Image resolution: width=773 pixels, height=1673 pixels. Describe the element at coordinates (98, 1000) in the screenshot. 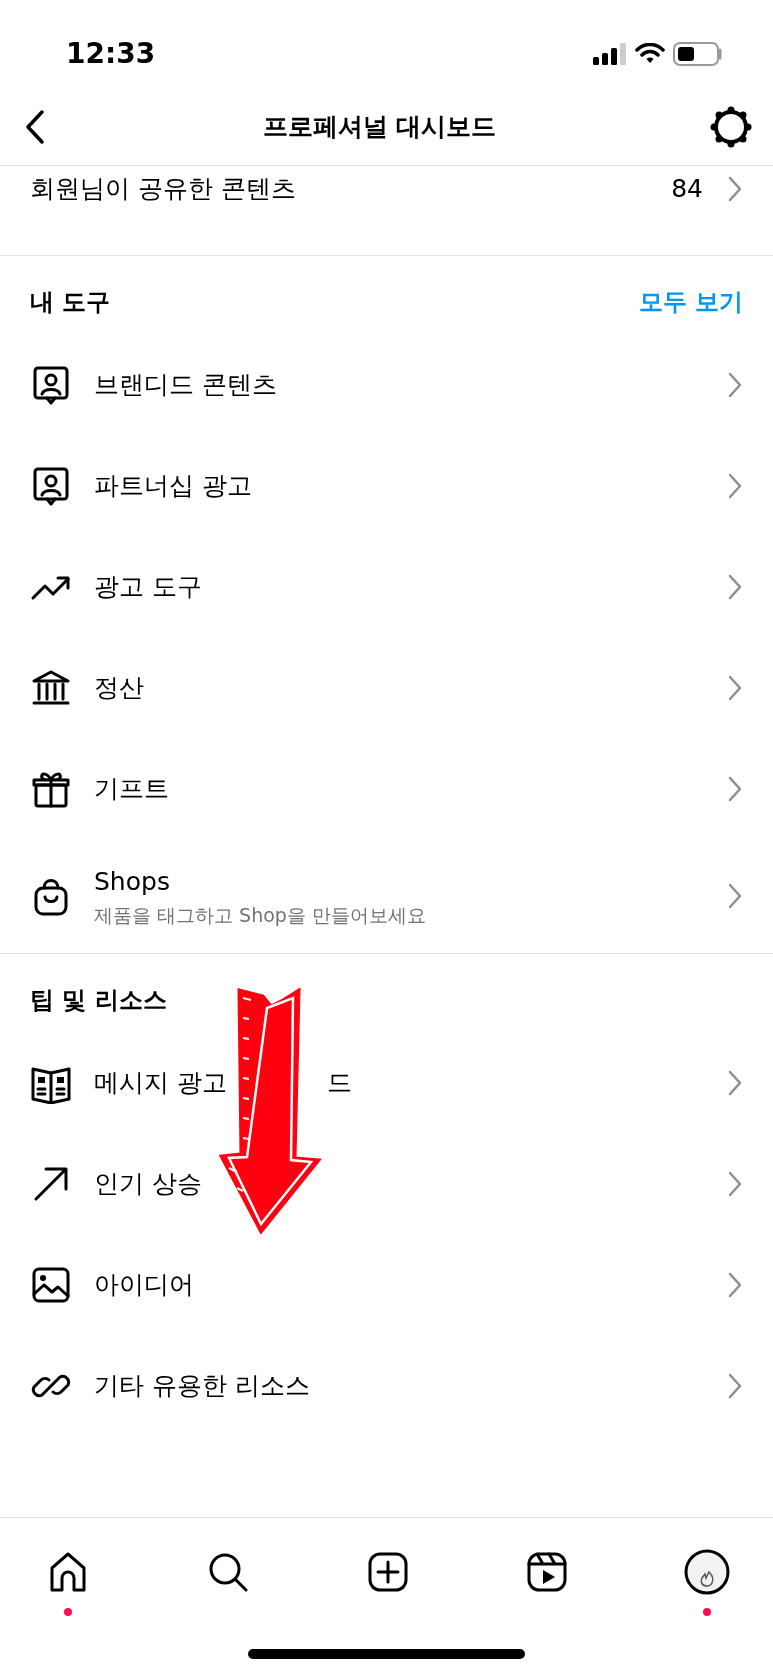

I see `section-title: 팁 및 리소스` at that location.